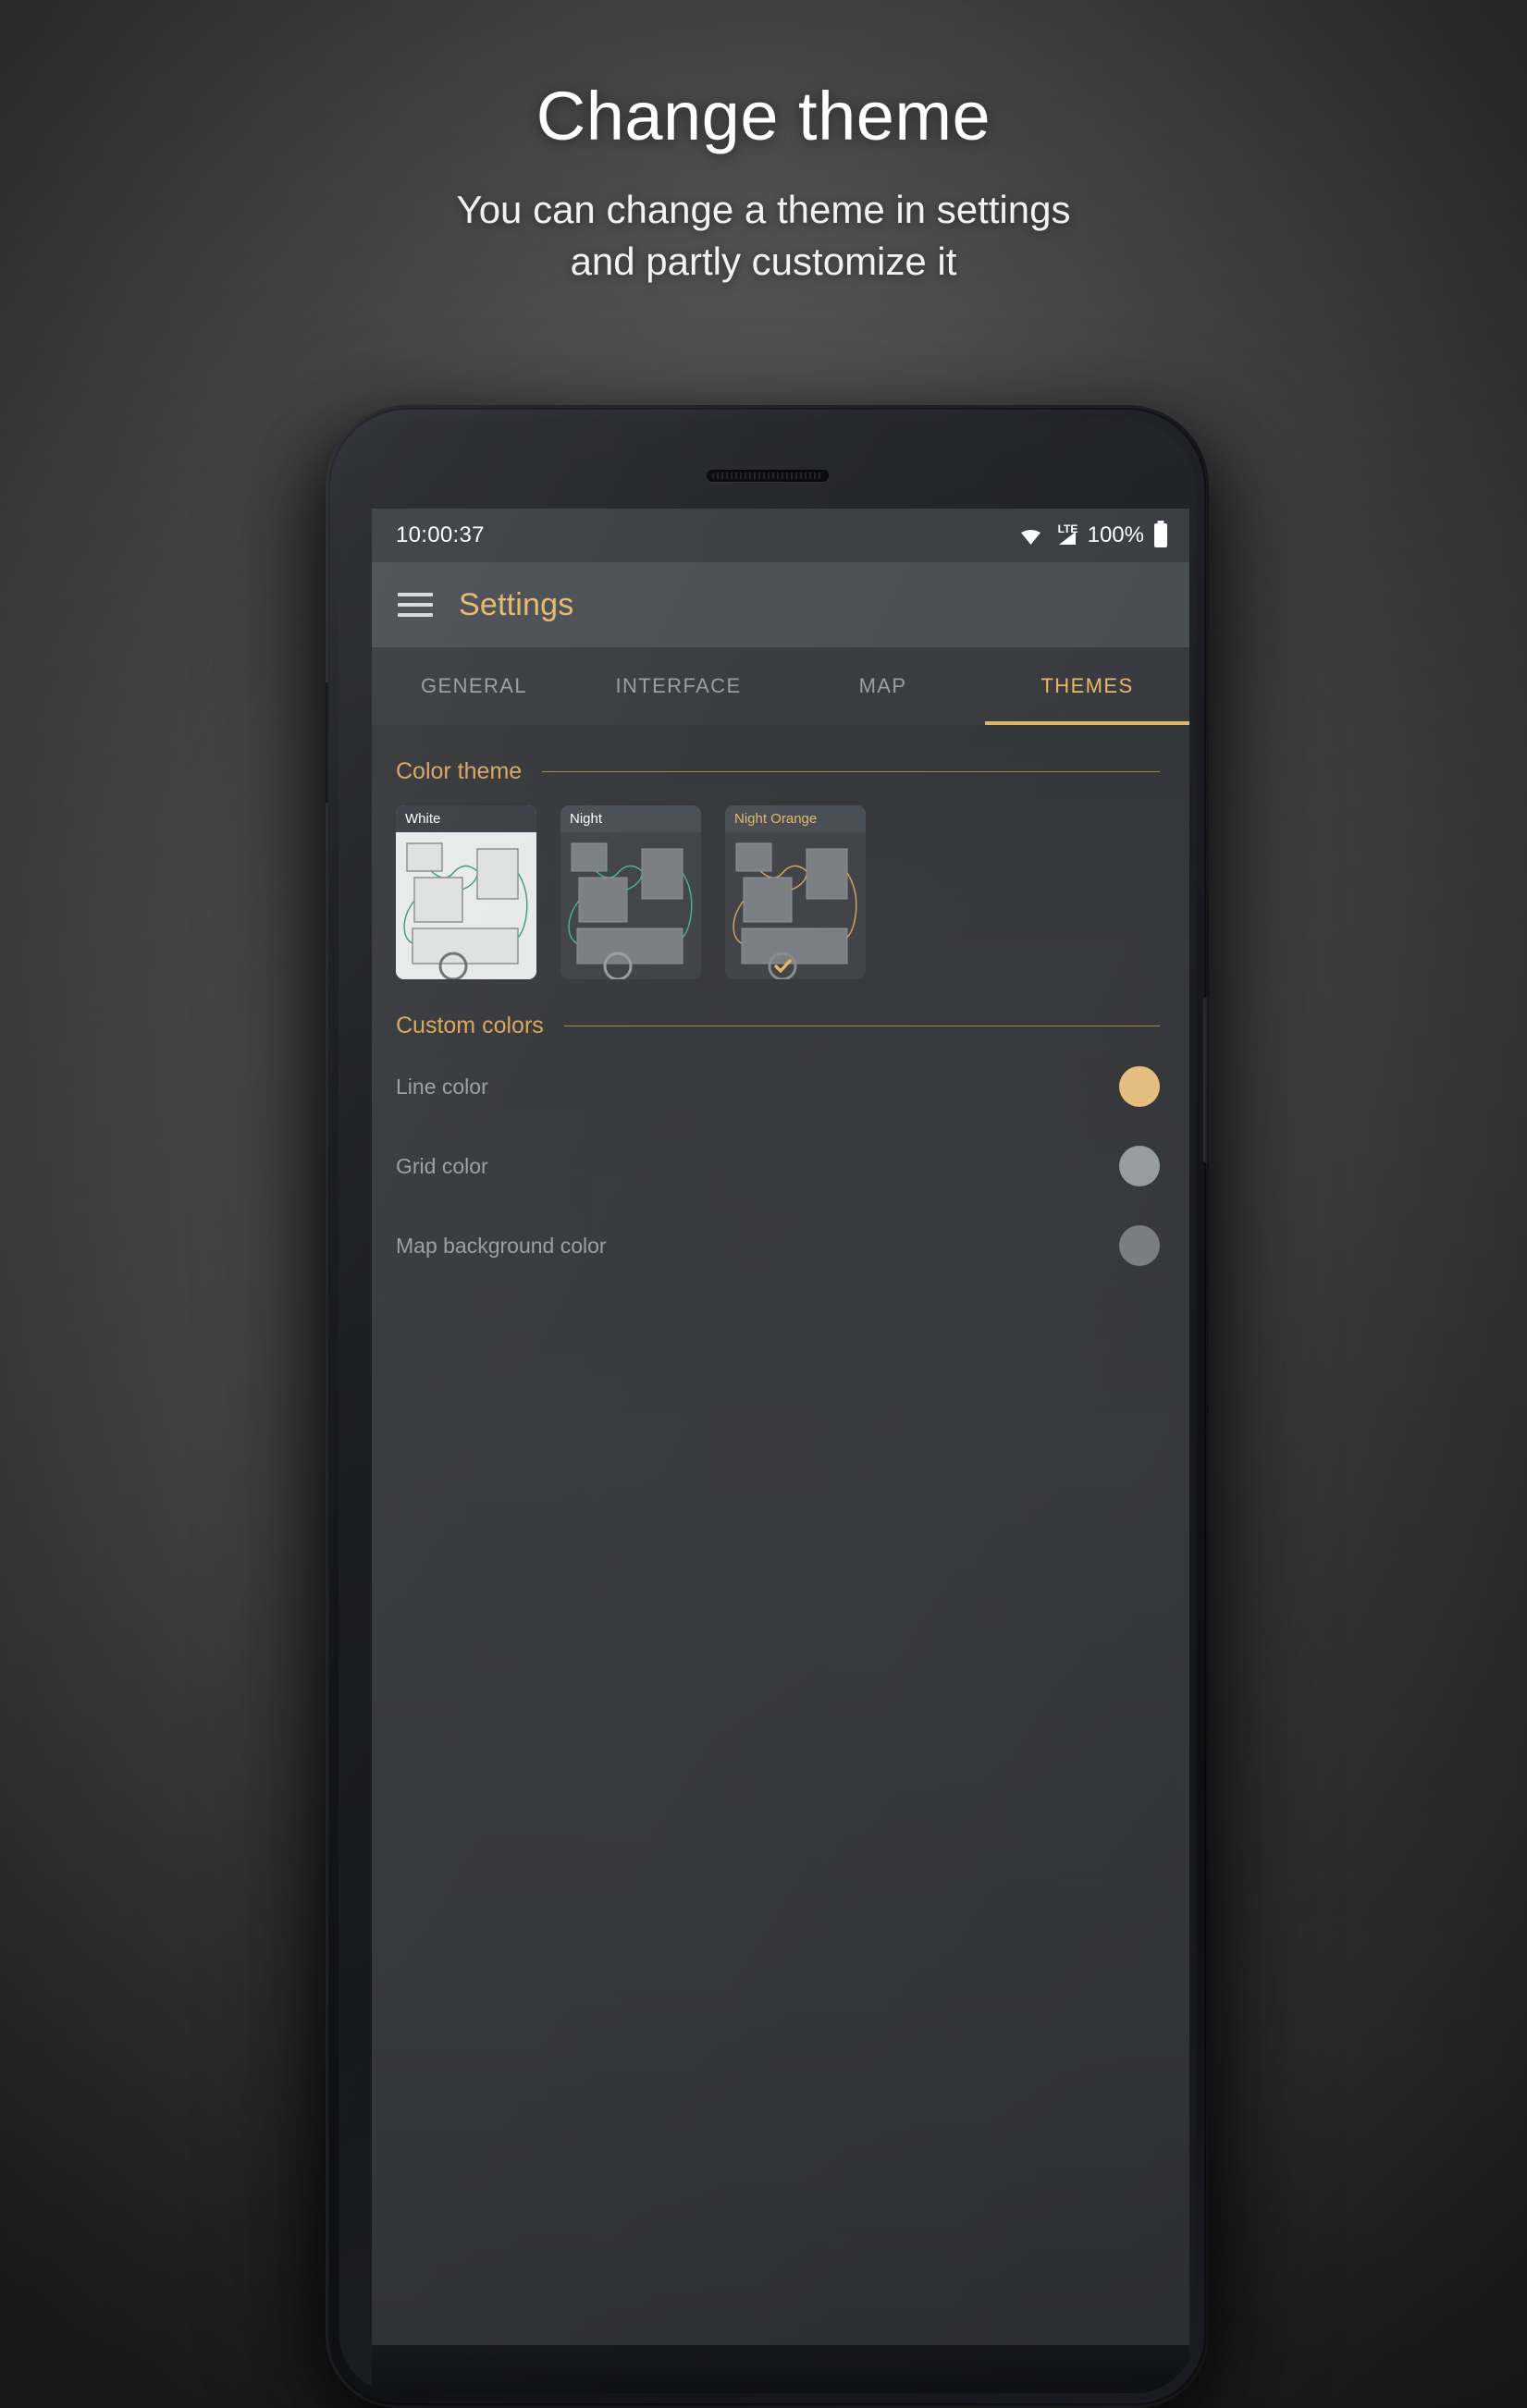 Image resolution: width=1527 pixels, height=2408 pixels. What do you see at coordinates (1067, 528) in the screenshot?
I see `network-type-label: LTE` at bounding box center [1067, 528].